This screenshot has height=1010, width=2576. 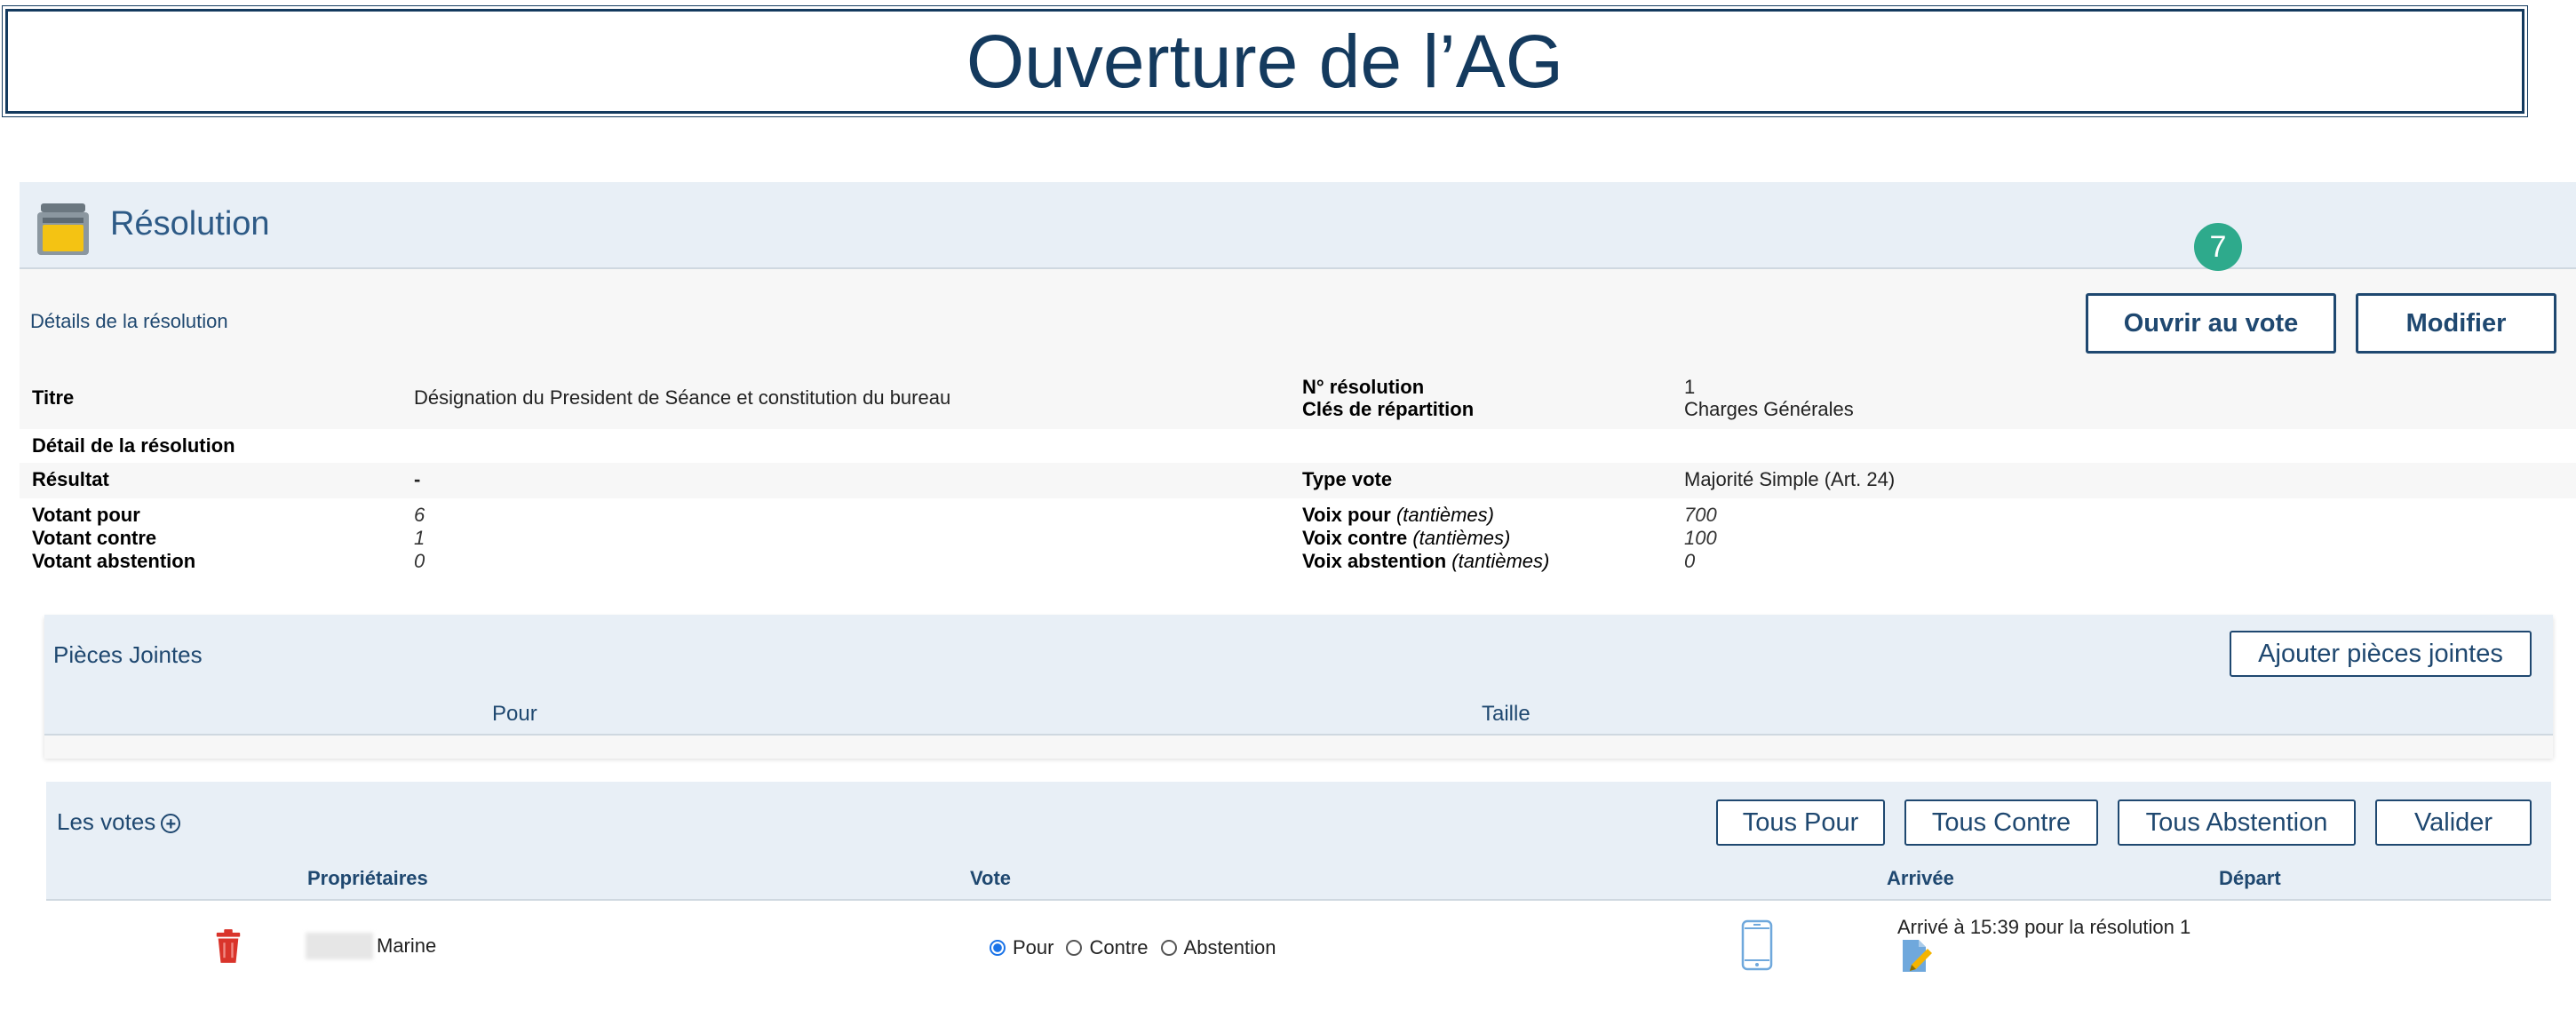 I want to click on resolution-header: Résolution, so click(x=1298, y=225).